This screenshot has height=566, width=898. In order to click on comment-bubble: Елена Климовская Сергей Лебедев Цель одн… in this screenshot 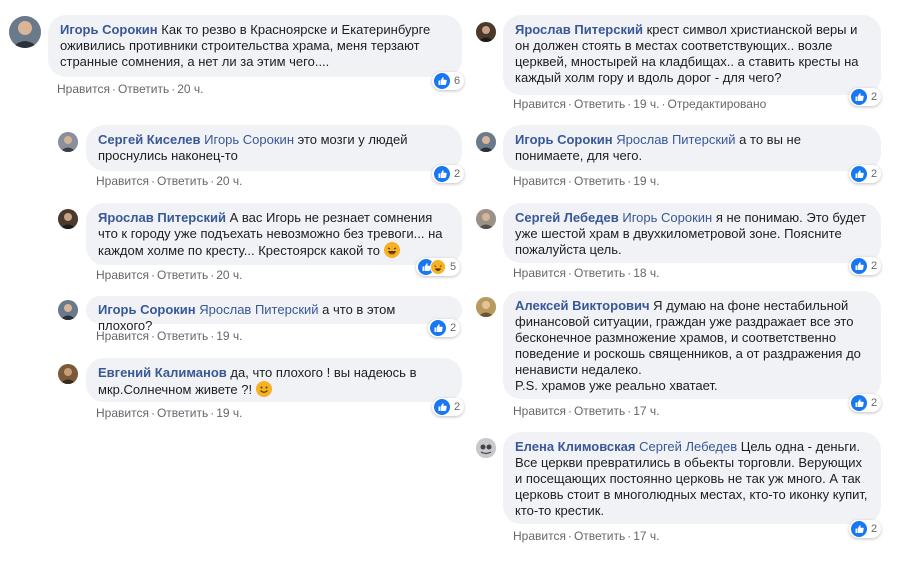, I will do `click(692, 478)`.